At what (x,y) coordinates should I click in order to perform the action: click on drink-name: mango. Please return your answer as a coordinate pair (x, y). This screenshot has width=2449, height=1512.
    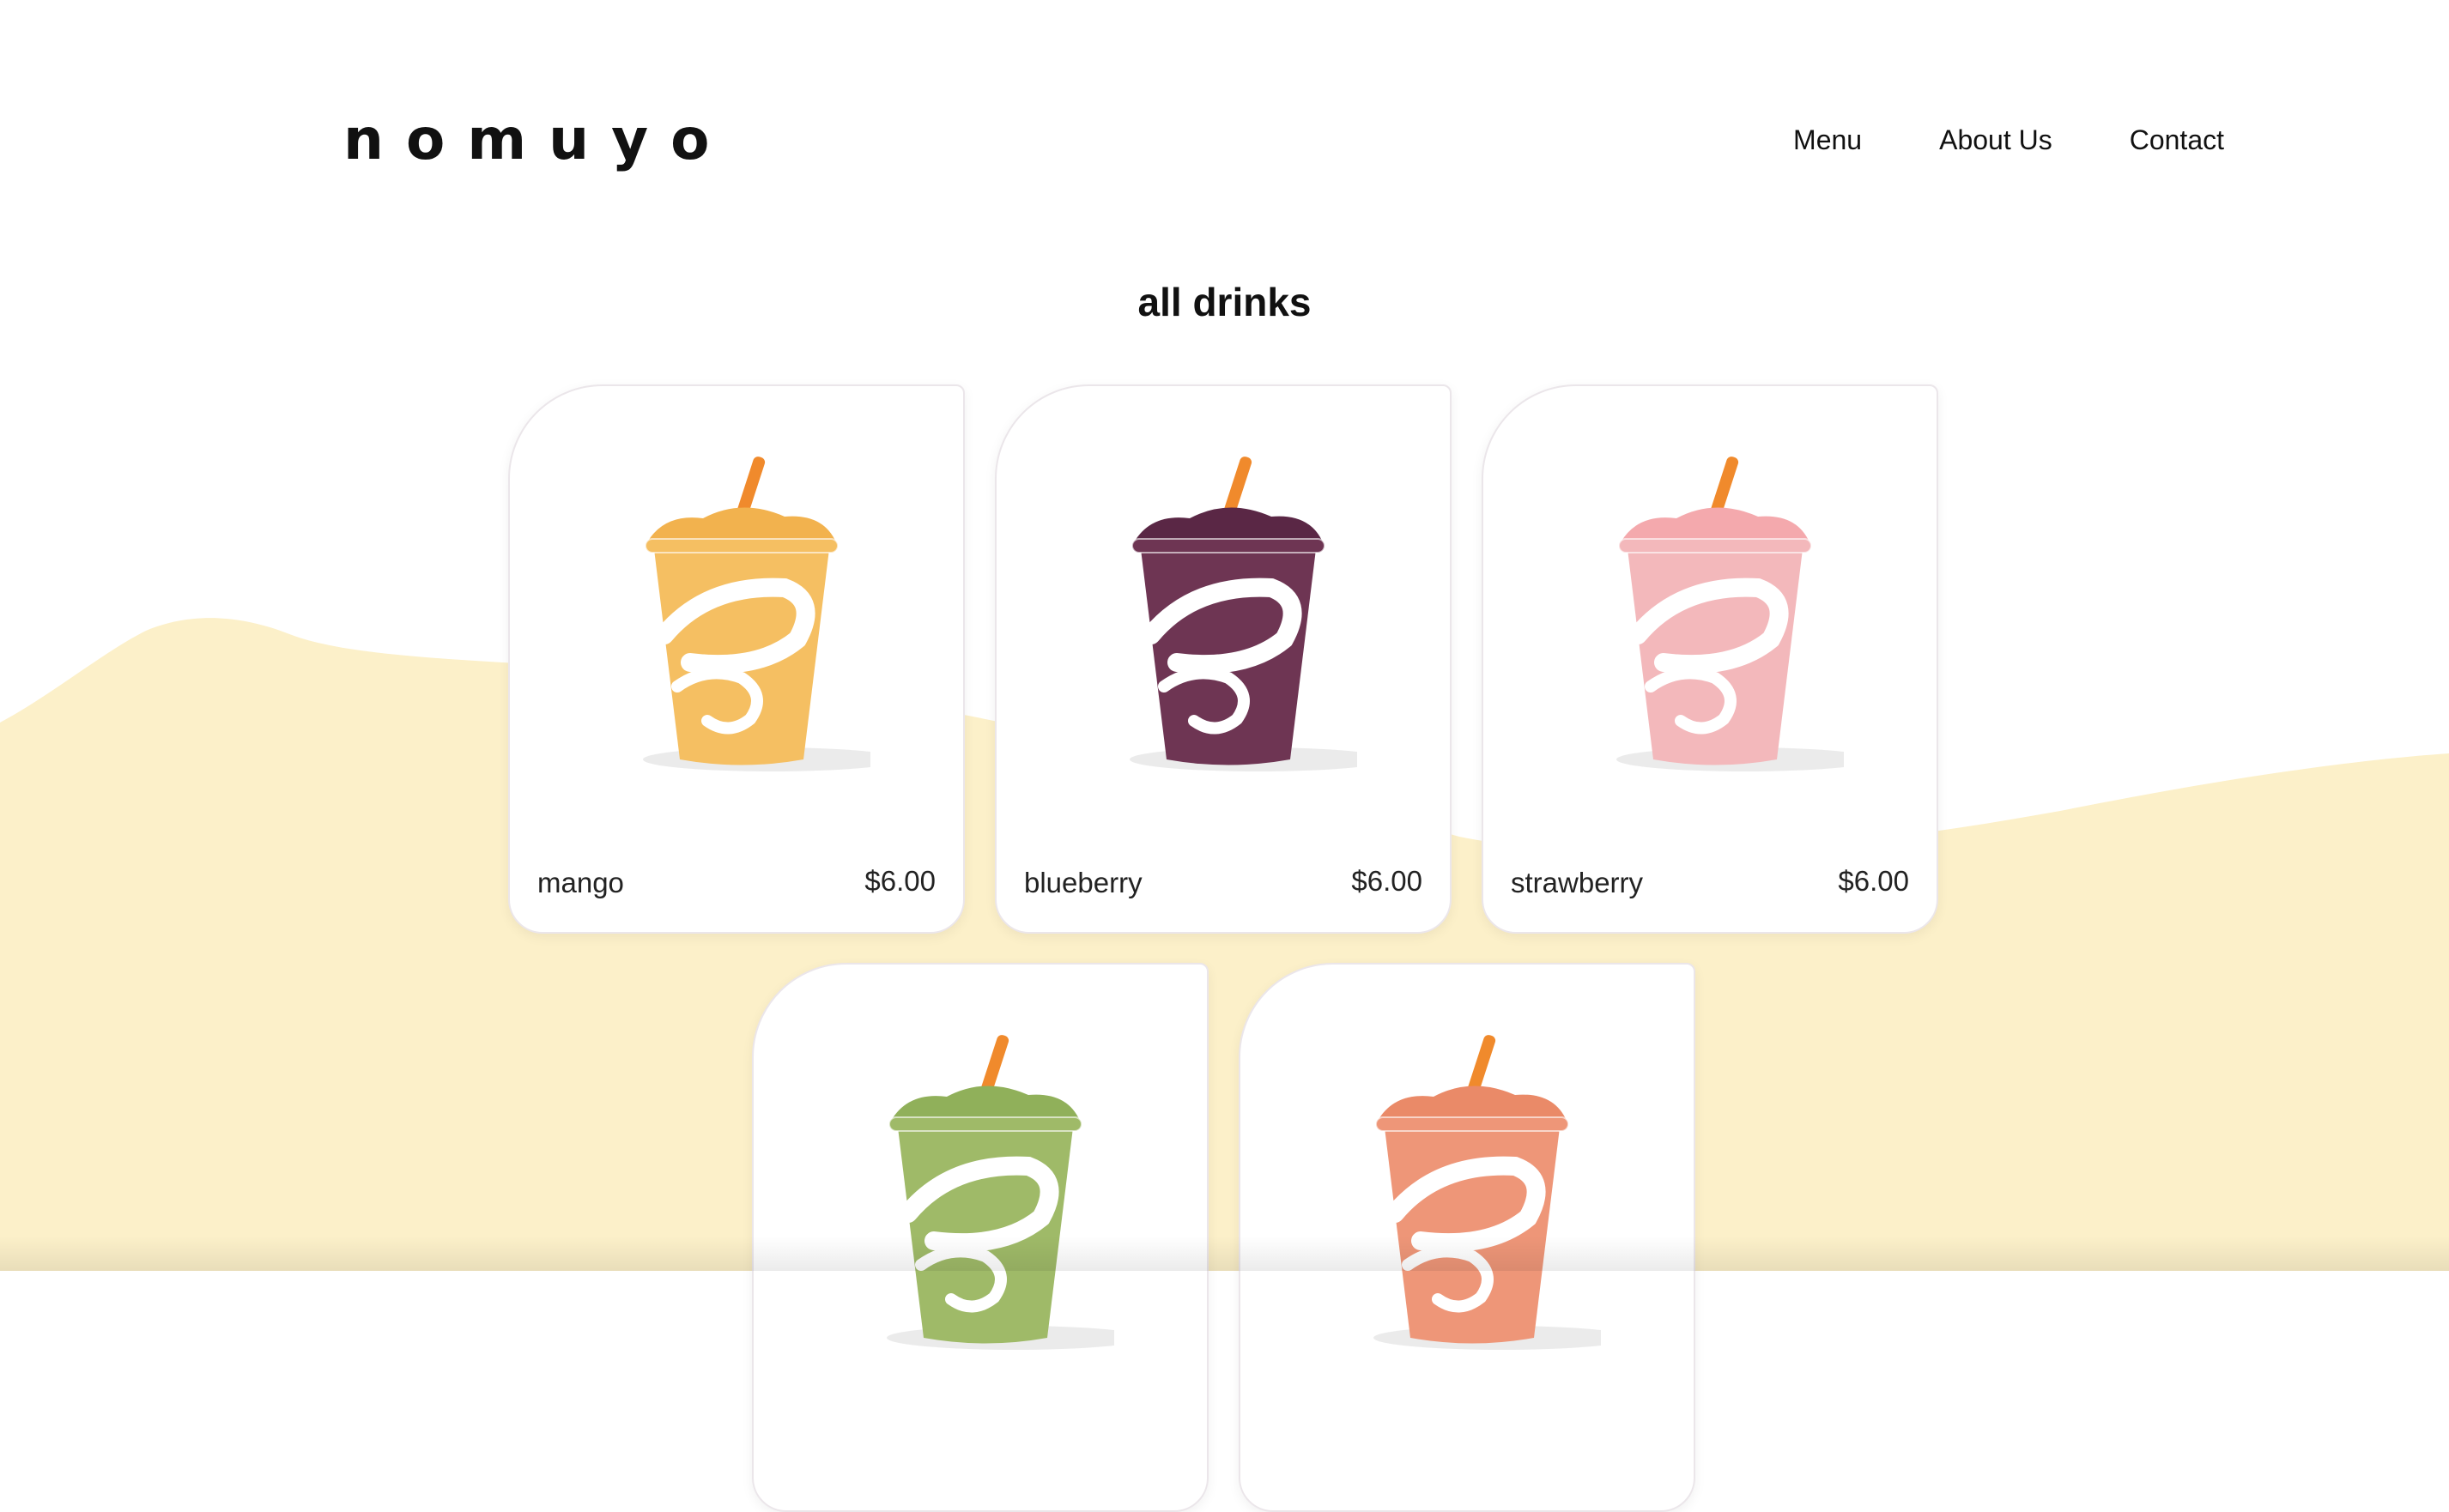
    Looking at the image, I should click on (580, 882).